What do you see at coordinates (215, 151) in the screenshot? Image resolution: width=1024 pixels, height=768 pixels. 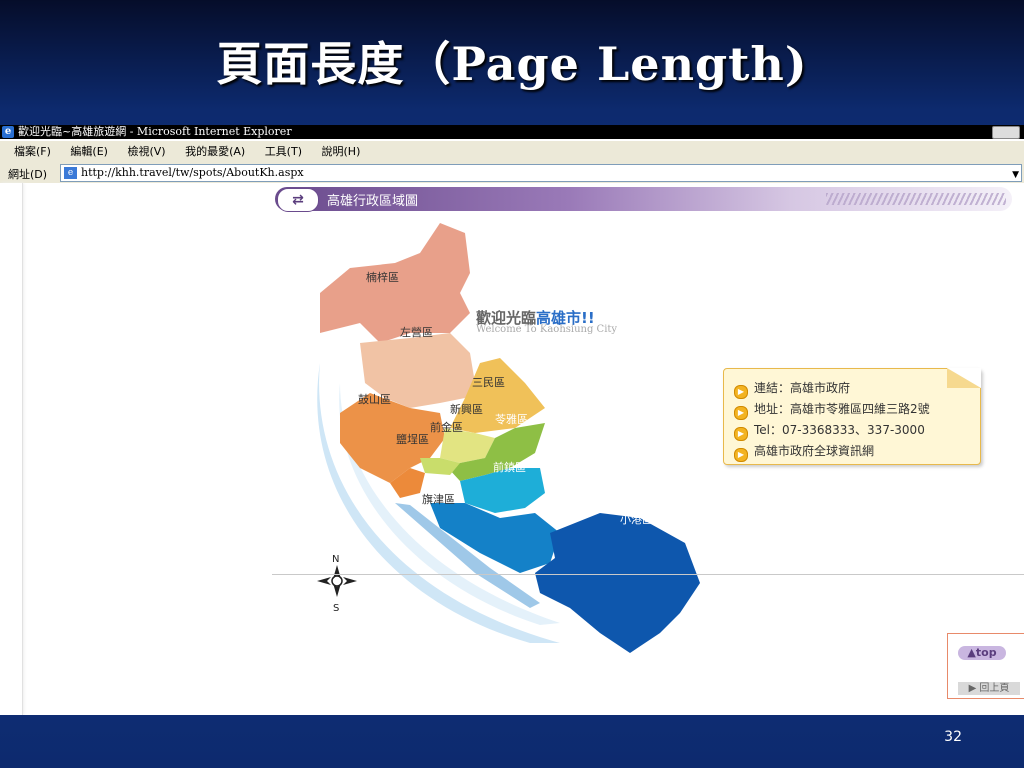 I see `menu-favorites: 我的最愛(A)` at bounding box center [215, 151].